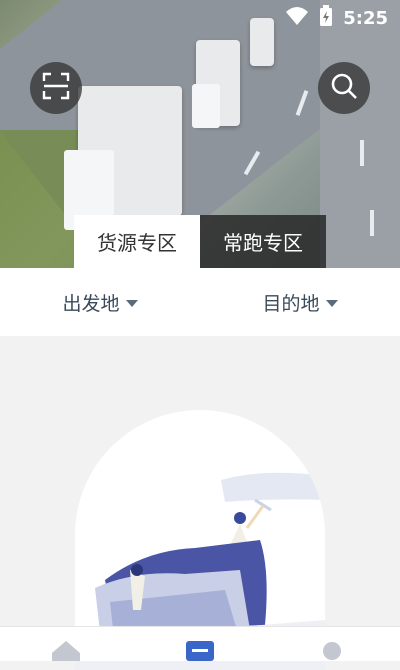  What do you see at coordinates (332, 653) in the screenshot?
I see `profile-icon` at bounding box center [332, 653].